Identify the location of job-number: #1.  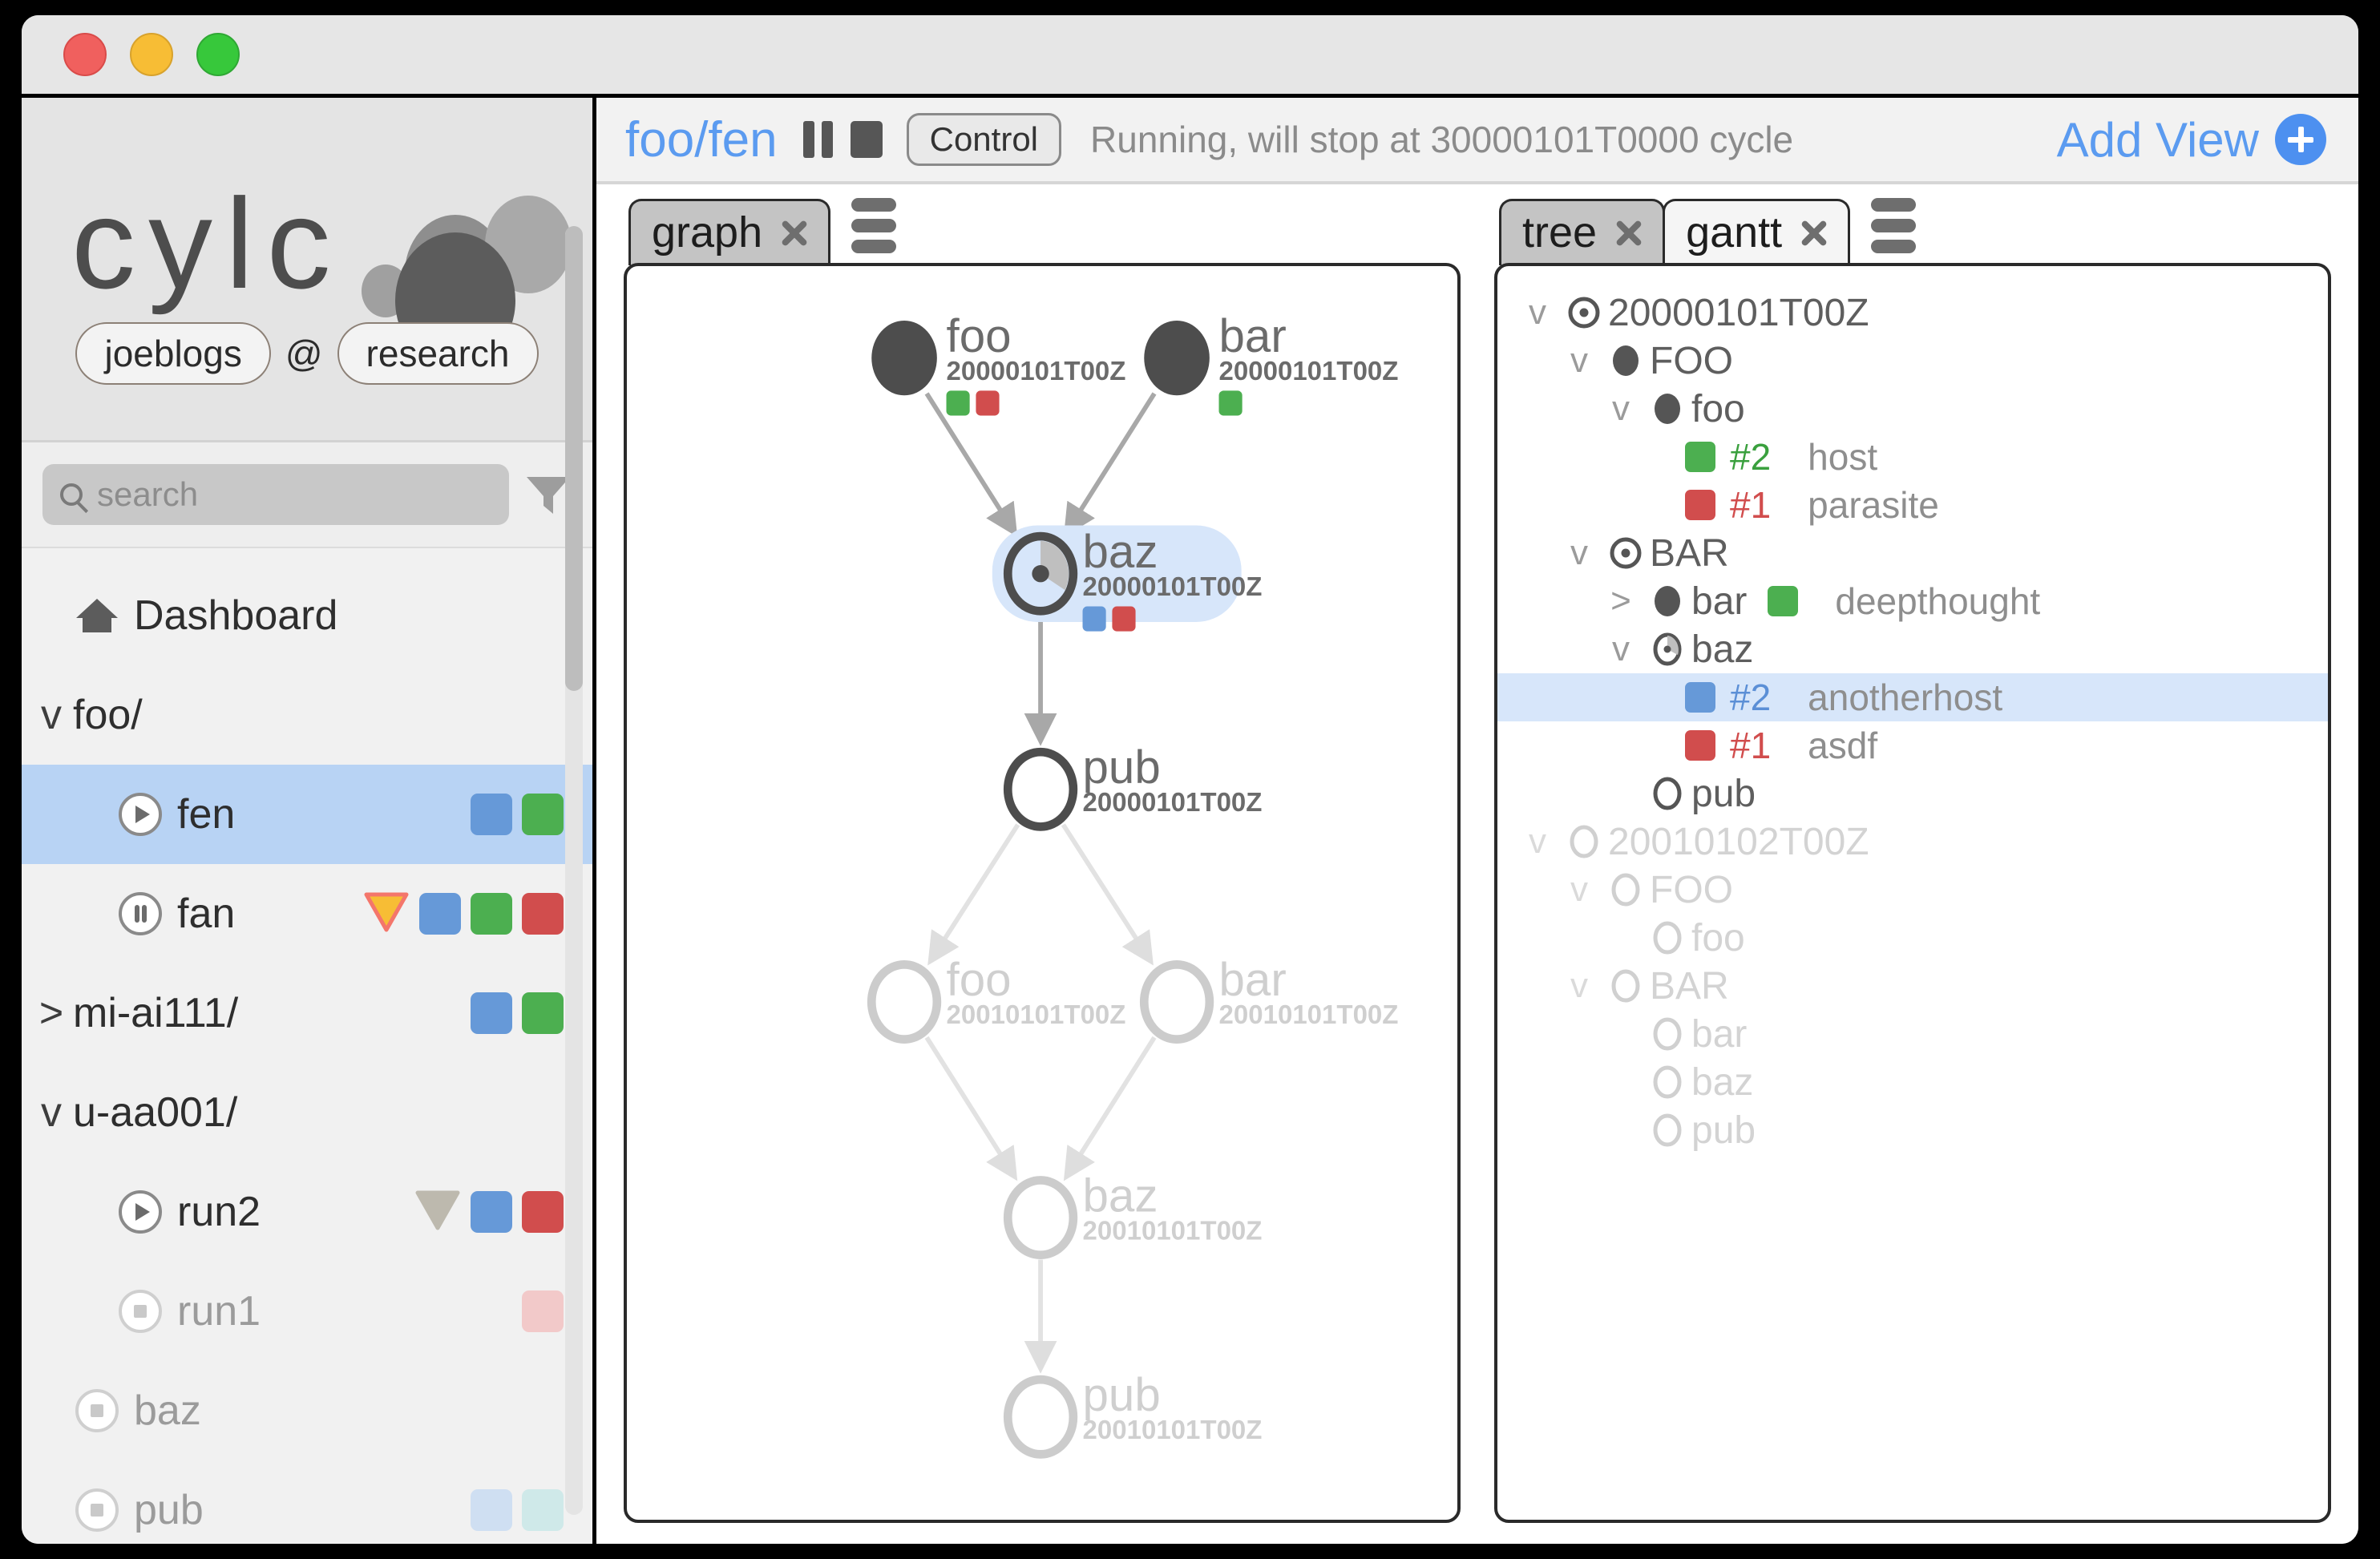
(1751, 745).